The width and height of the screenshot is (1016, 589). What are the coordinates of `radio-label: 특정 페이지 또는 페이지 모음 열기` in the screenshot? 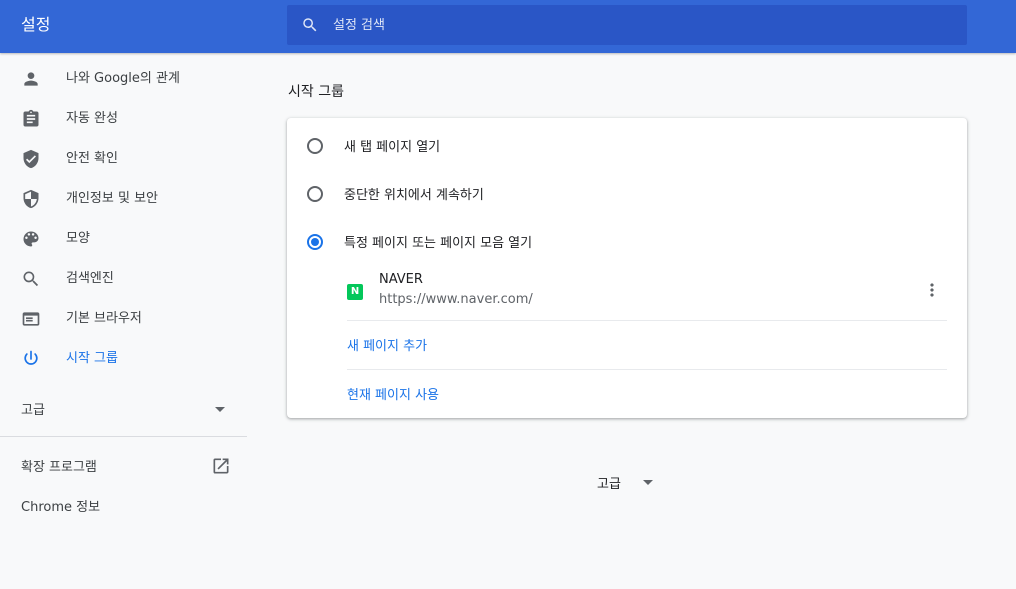 It's located at (438, 243).